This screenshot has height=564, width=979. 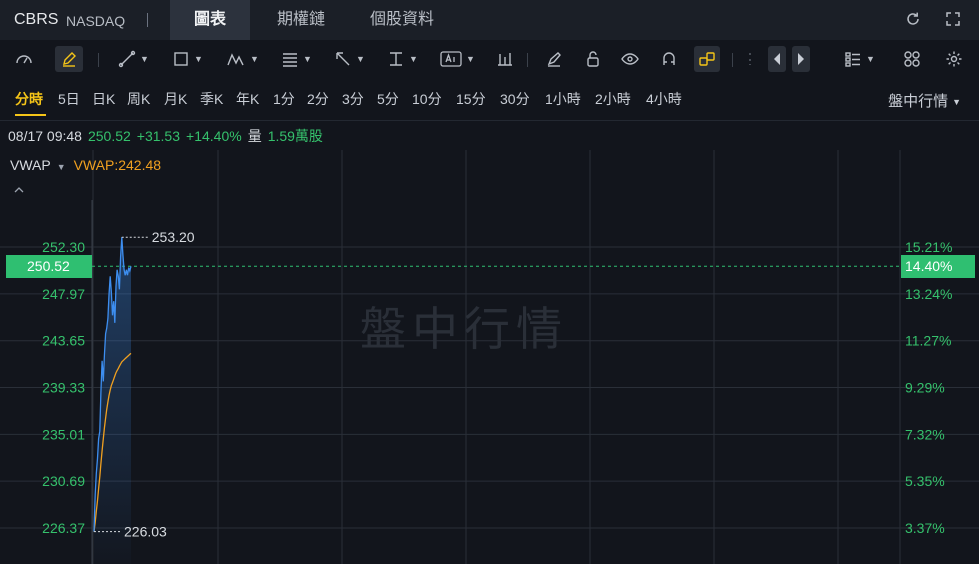 I want to click on layout-icon: ▼, so click(x=859, y=59).